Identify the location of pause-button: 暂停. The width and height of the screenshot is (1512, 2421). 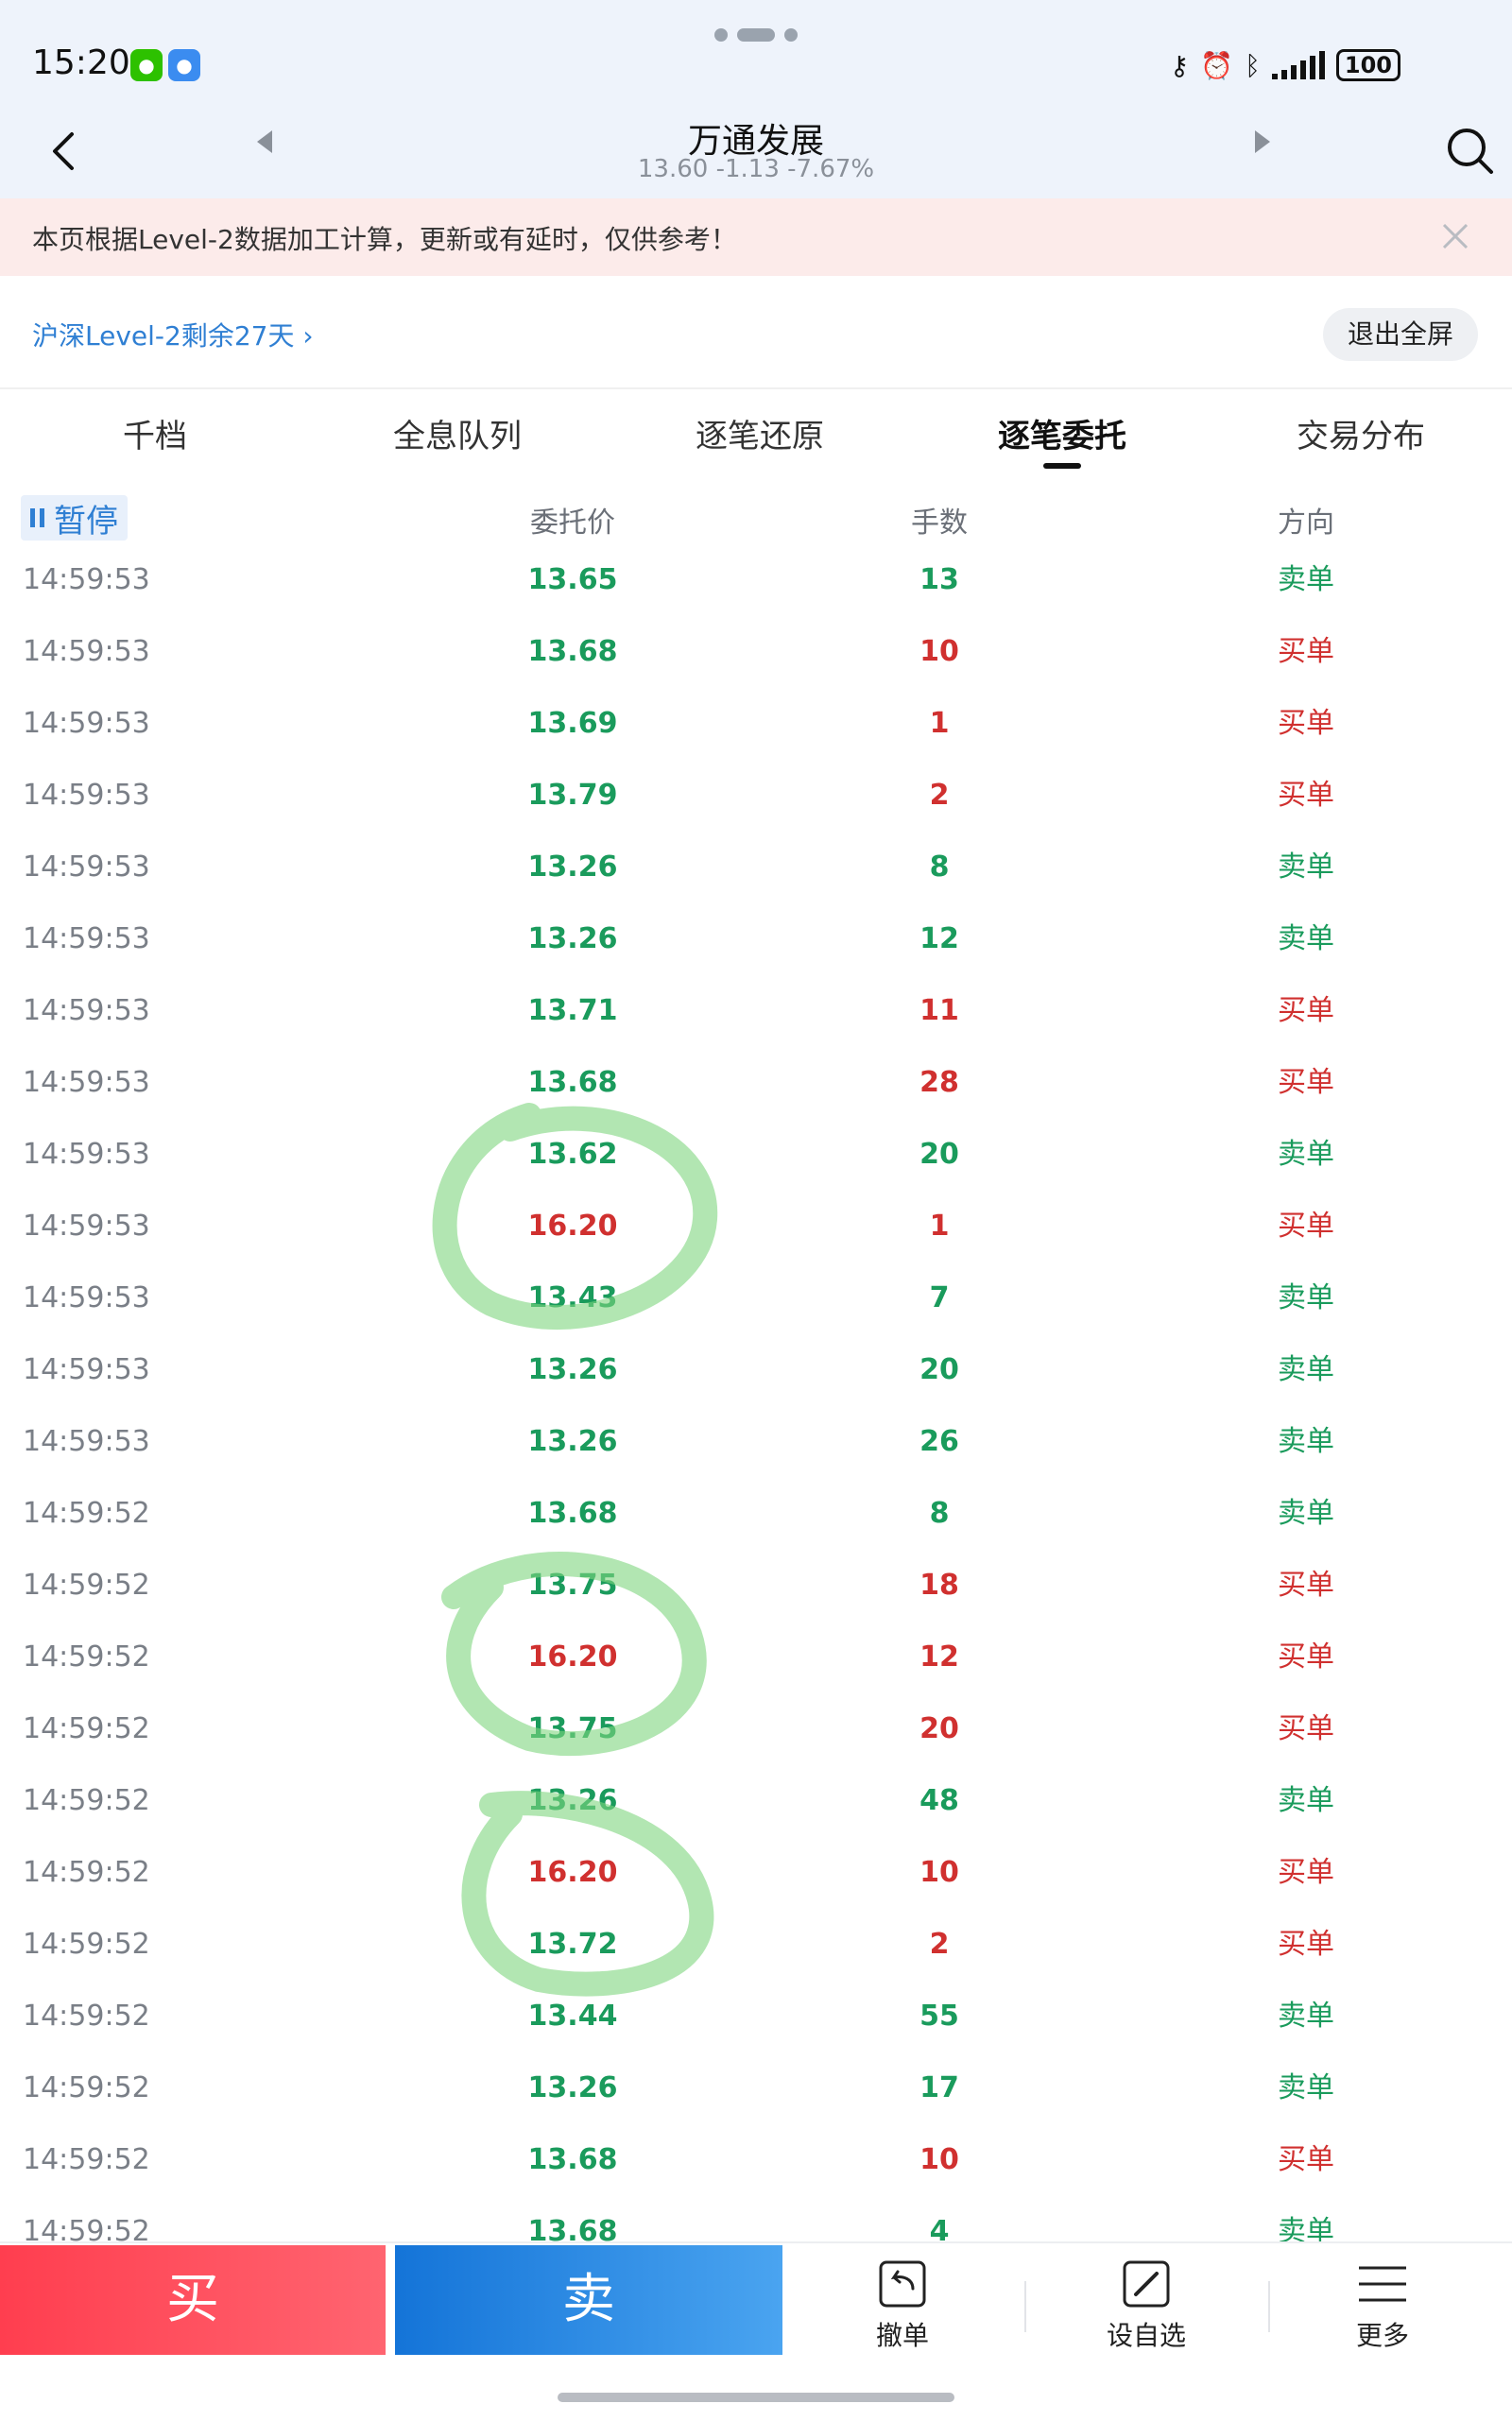
(74, 518).